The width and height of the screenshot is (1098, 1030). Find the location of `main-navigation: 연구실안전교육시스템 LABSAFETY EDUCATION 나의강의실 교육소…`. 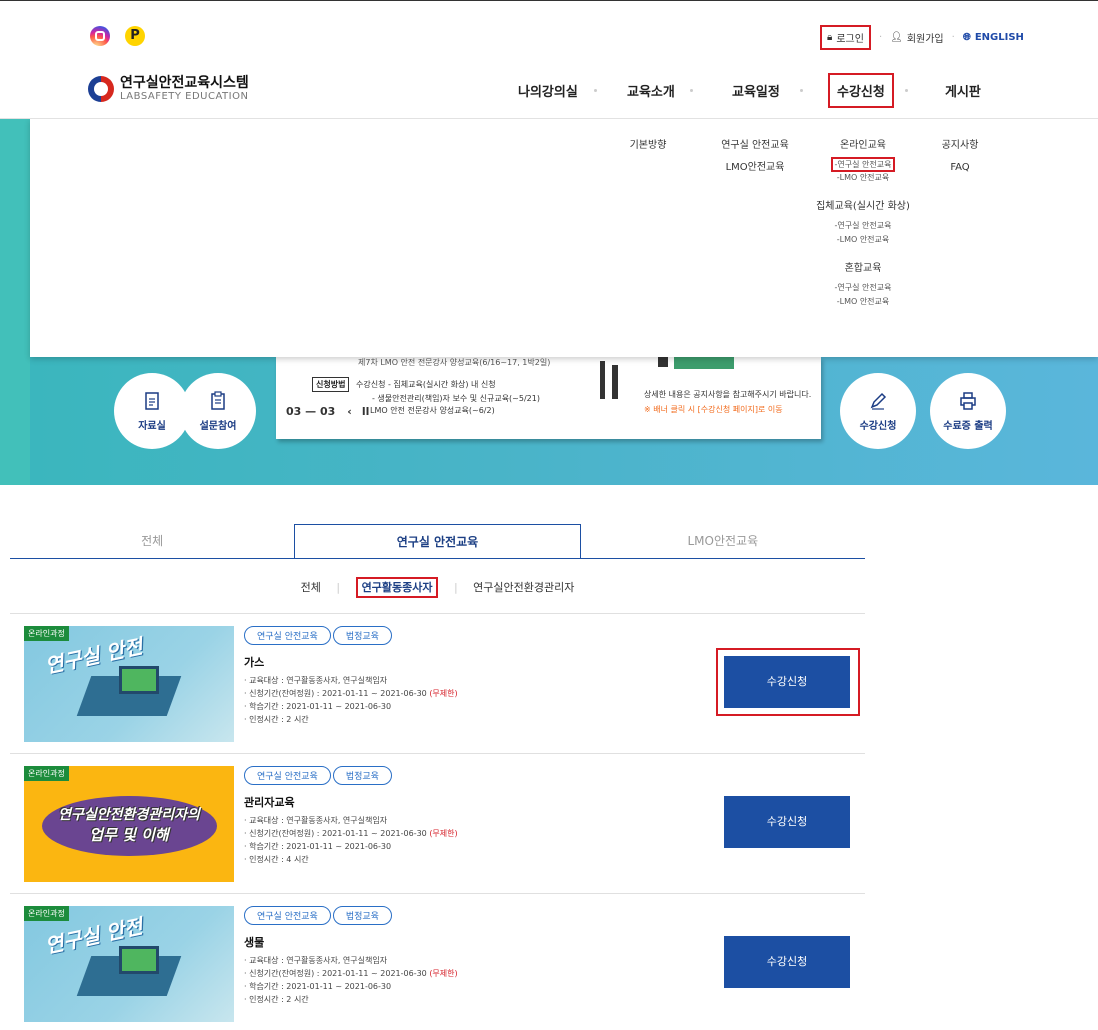

main-navigation: 연구실안전교육시스템 LABSAFETY EDUCATION 나의강의실 교육소… is located at coordinates (549, 90).